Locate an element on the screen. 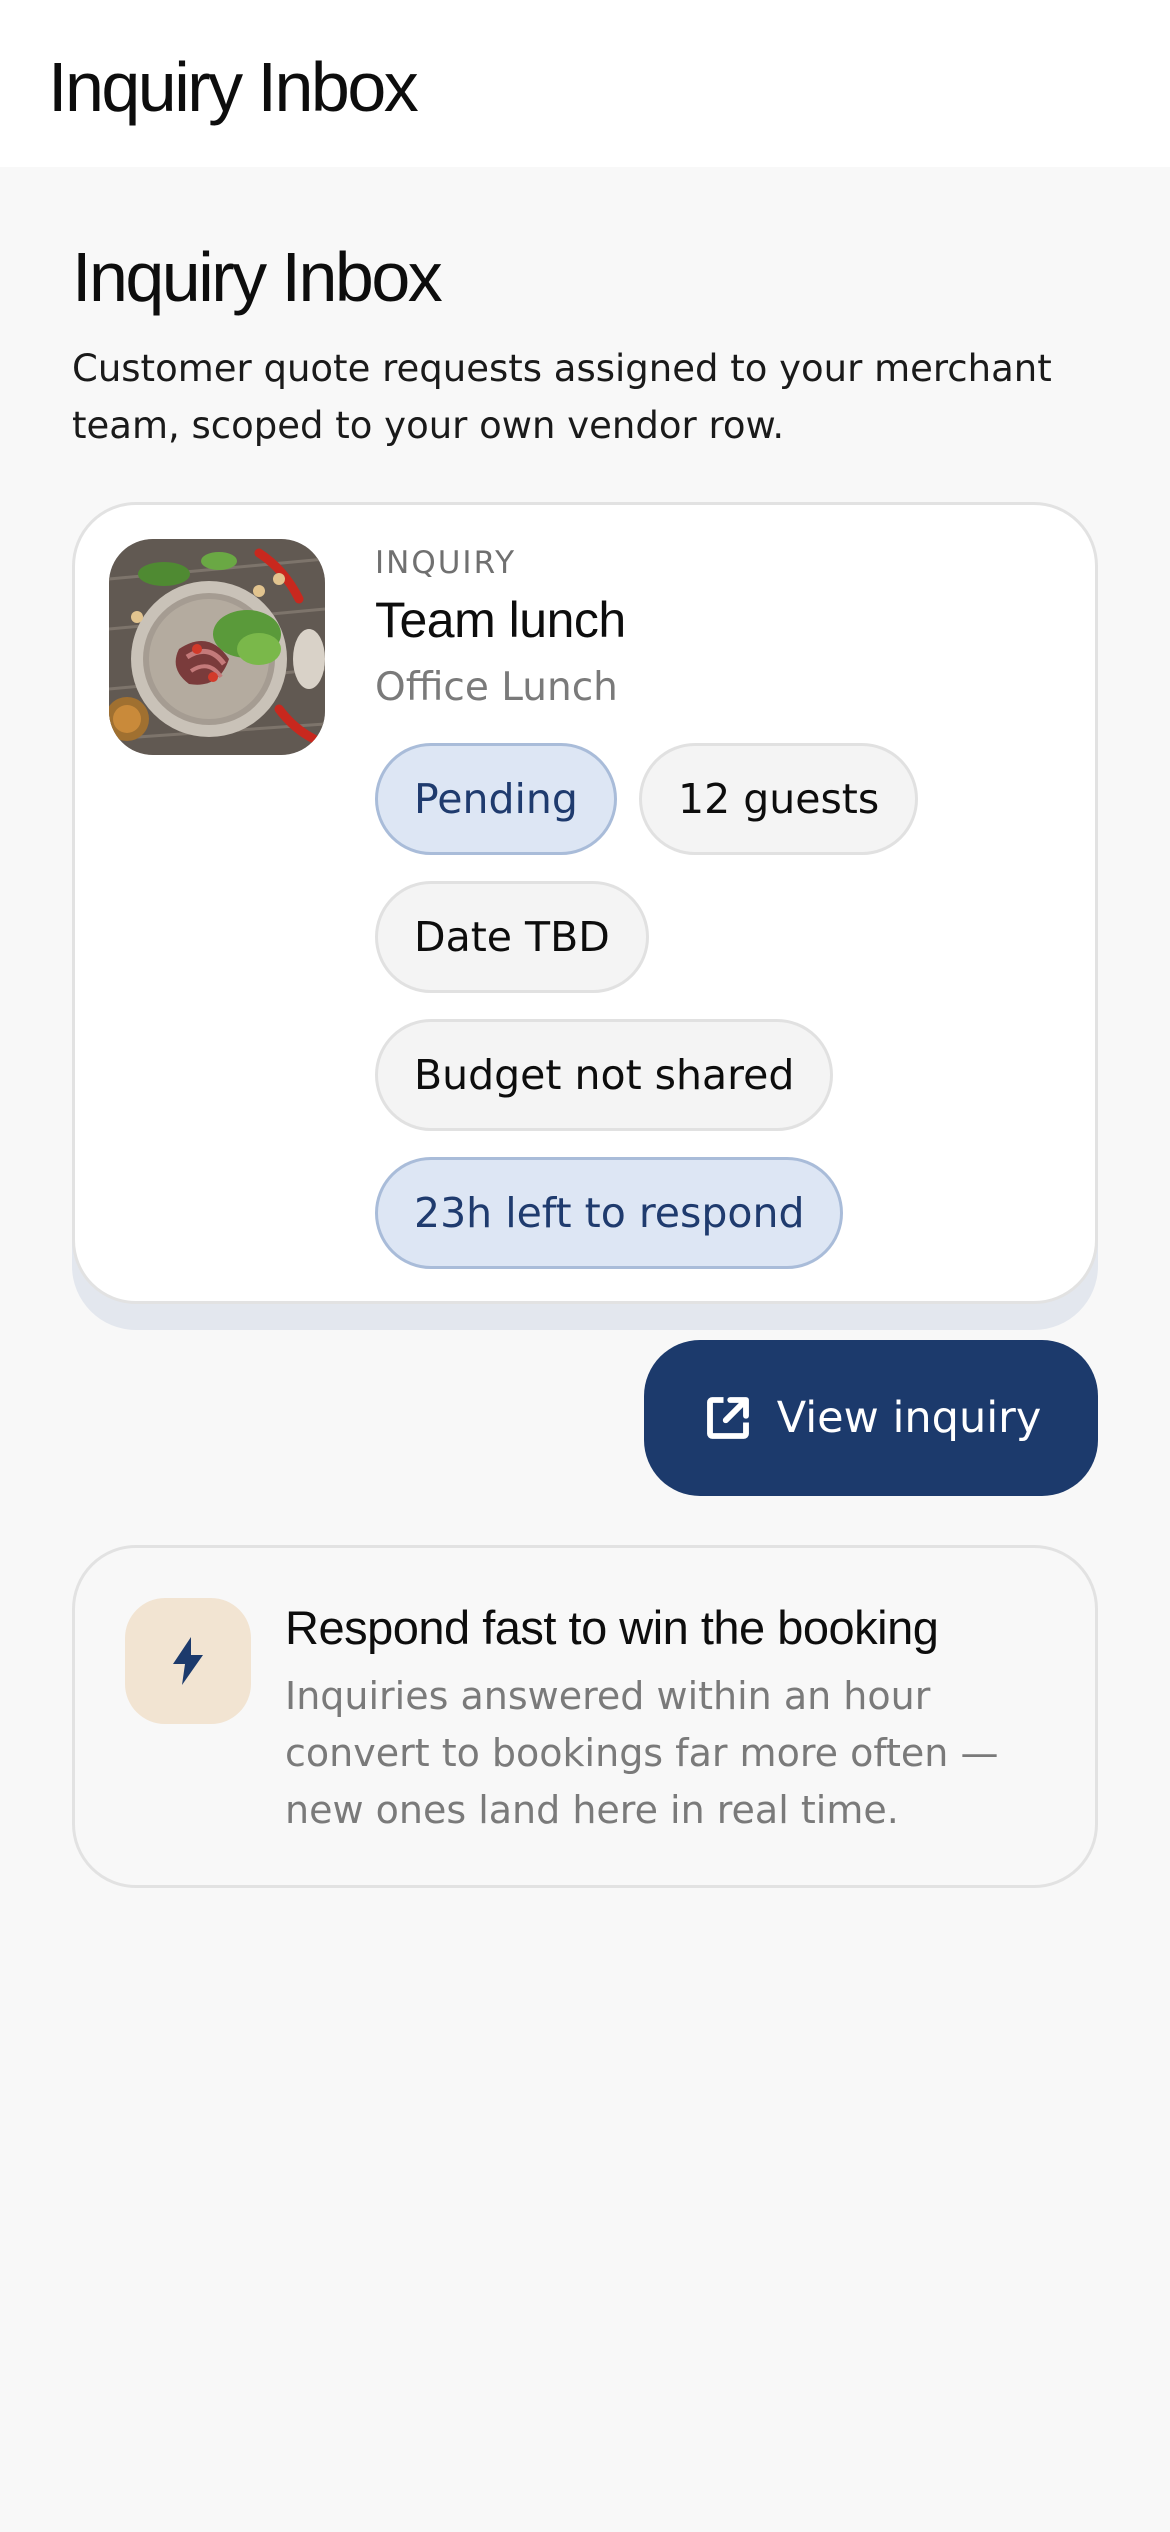 The width and height of the screenshot is (1170, 2532). view-inquiry-label: View inquiry is located at coordinates (909, 1418).